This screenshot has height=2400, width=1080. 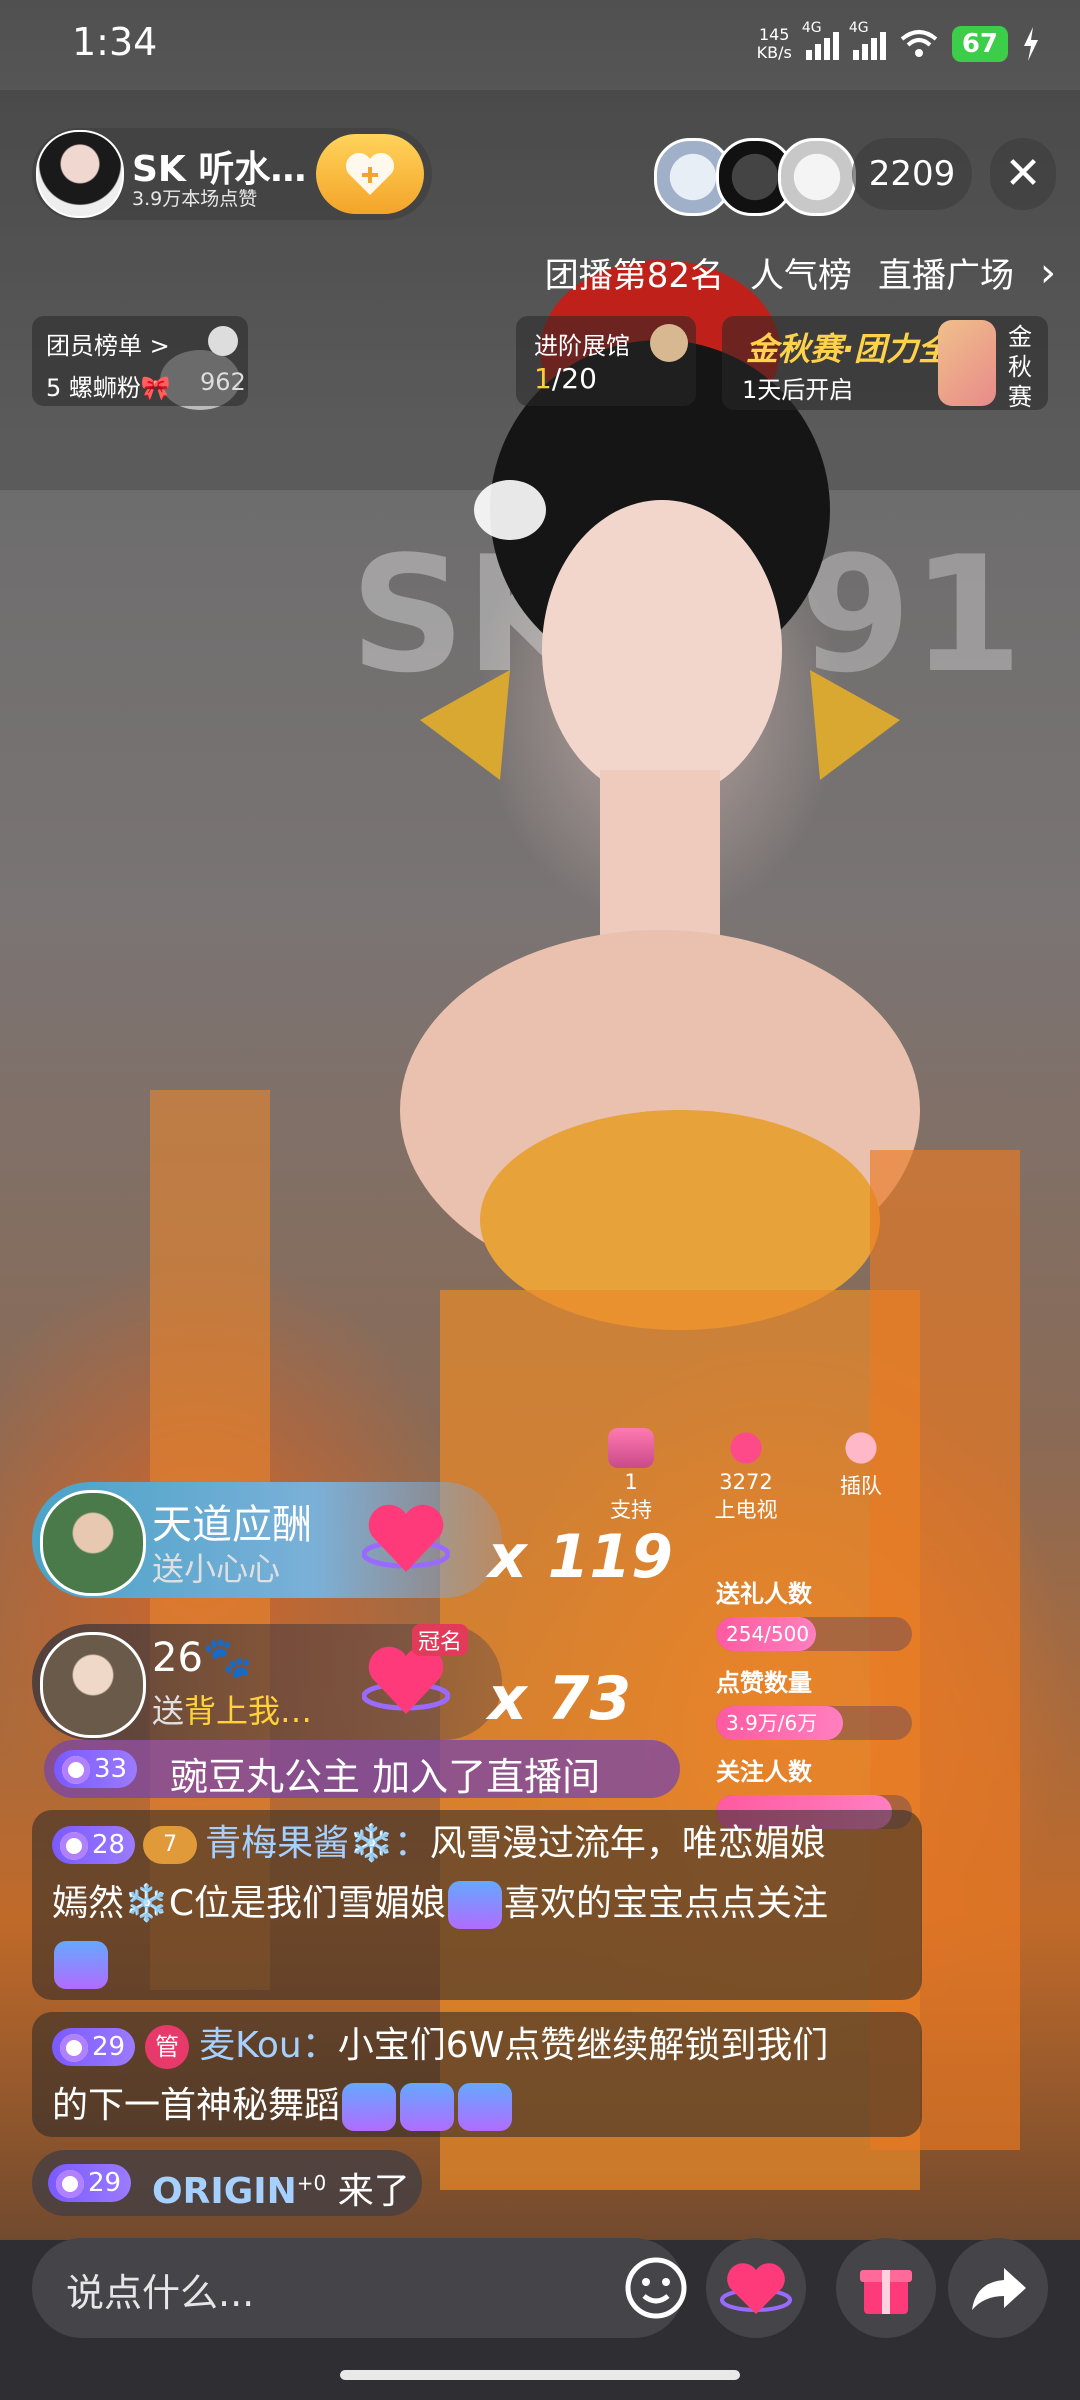 I want to click on gallery-progress: 1/20, so click(x=565, y=378).